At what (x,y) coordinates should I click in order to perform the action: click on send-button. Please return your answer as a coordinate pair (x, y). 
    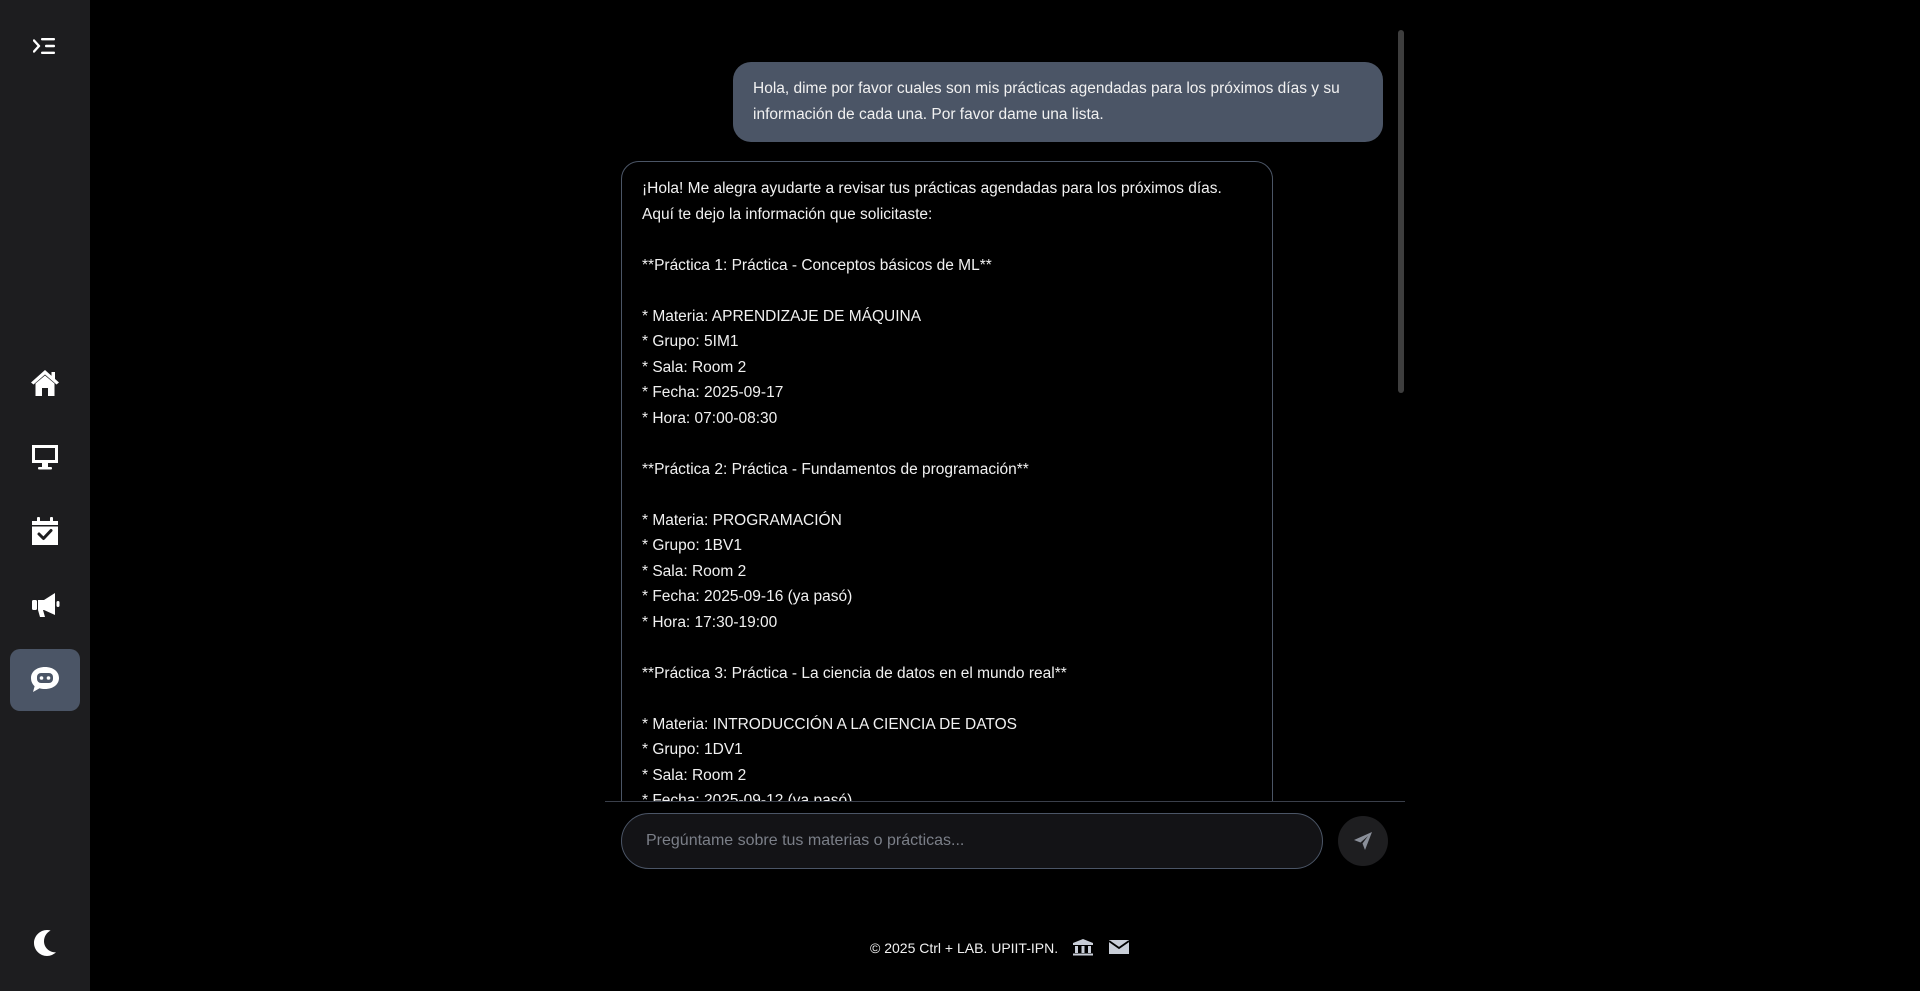
    Looking at the image, I should click on (1363, 841).